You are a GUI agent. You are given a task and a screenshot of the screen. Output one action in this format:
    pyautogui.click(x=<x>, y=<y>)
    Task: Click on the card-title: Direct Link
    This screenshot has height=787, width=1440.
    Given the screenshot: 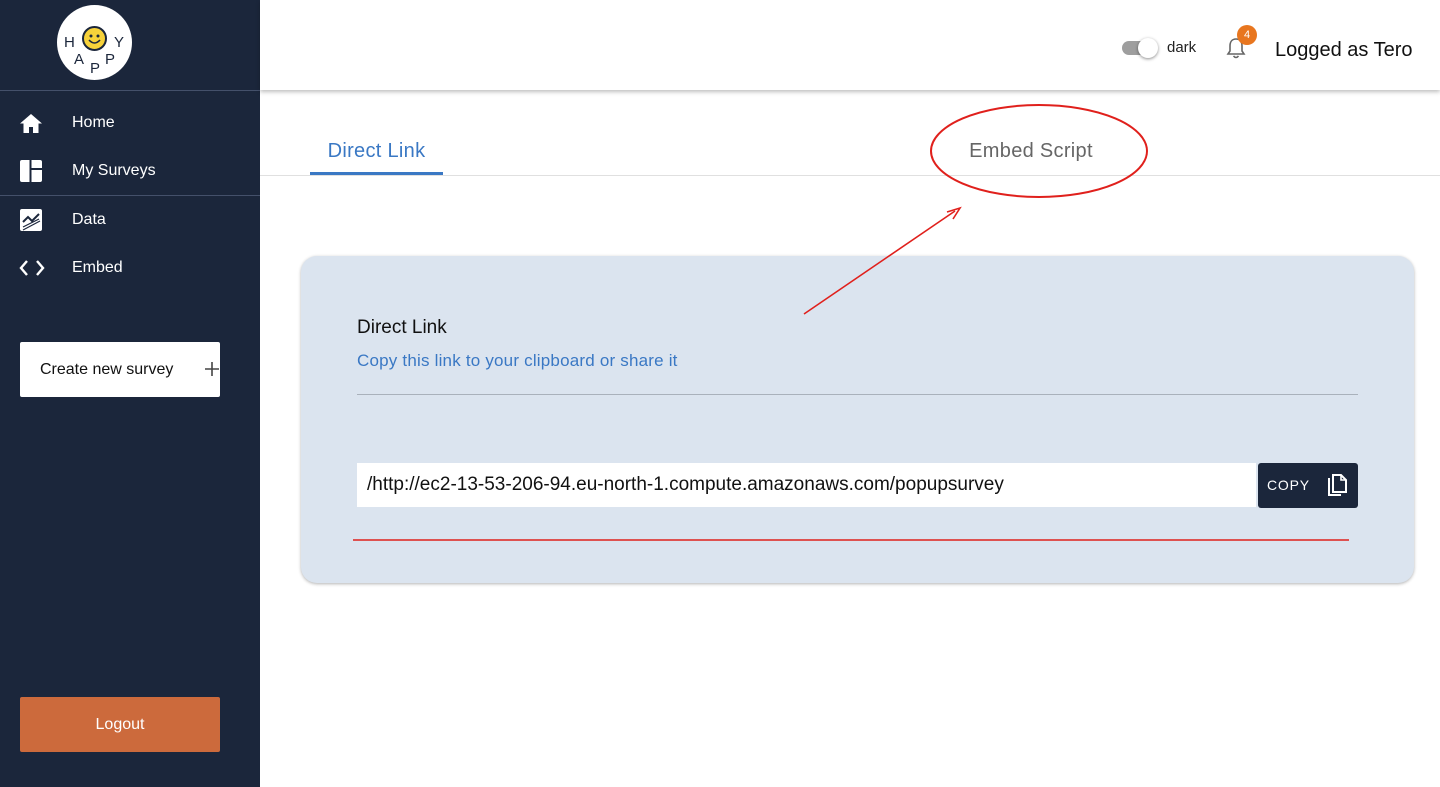 What is the action you would take?
    pyautogui.click(x=402, y=327)
    